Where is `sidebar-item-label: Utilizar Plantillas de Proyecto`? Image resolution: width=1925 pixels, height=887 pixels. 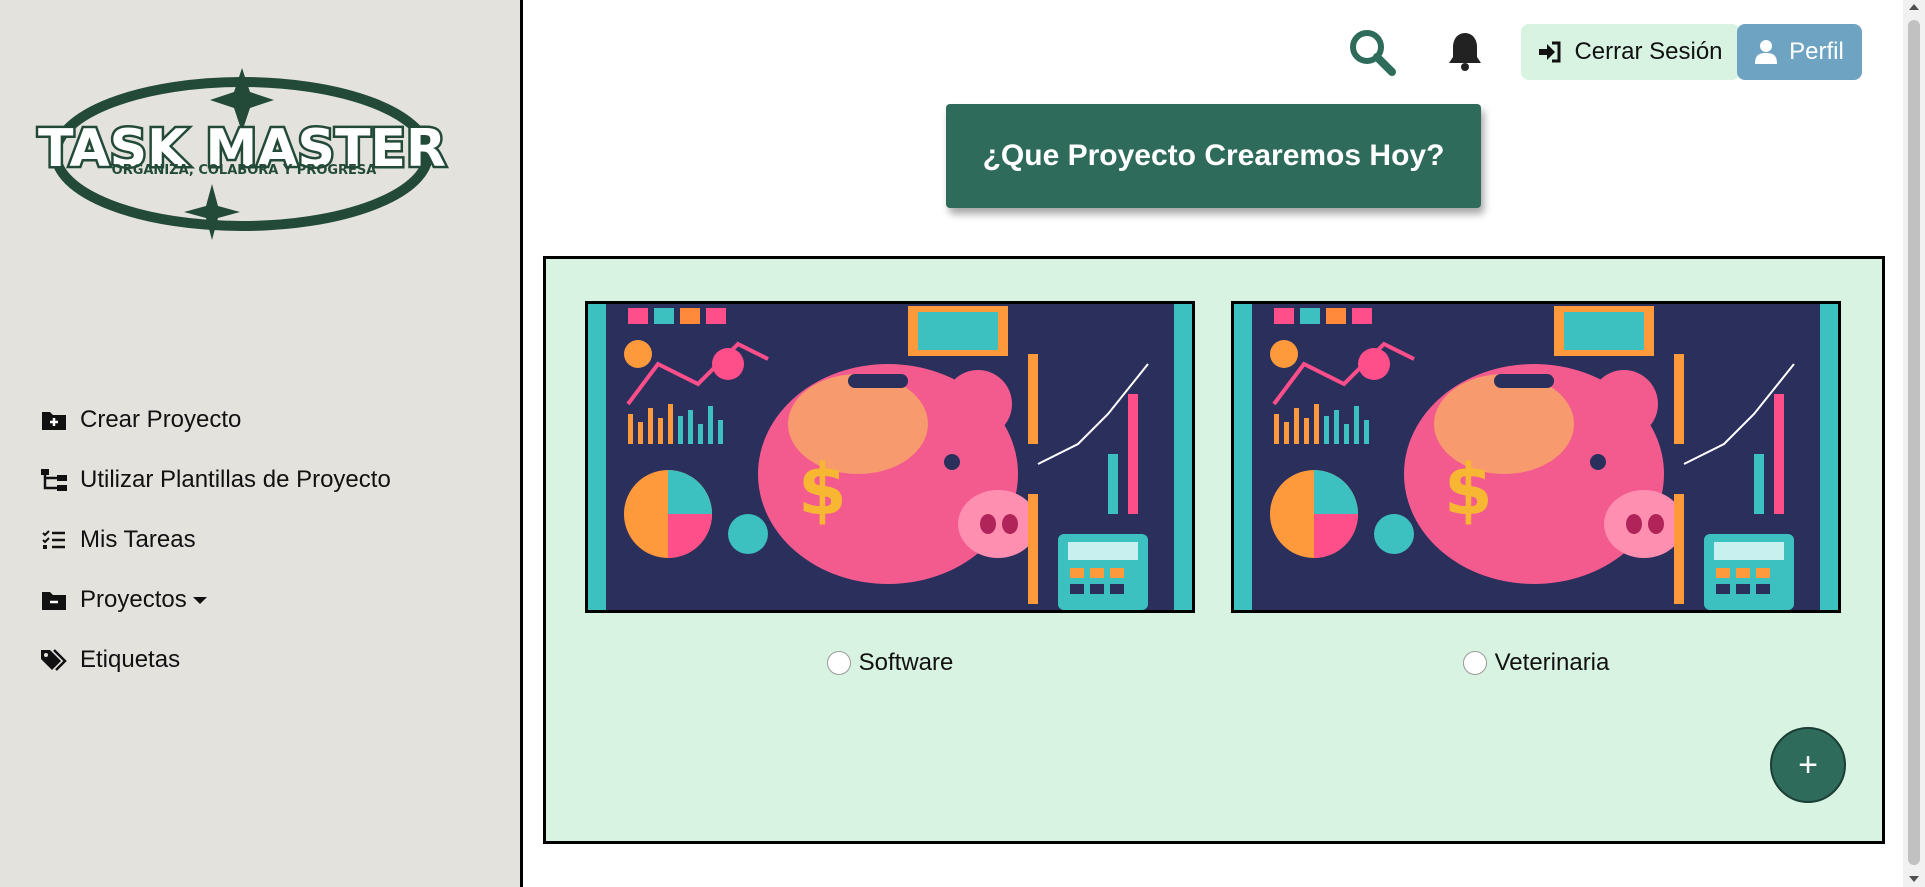 sidebar-item-label: Utilizar Plantillas de Proyecto is located at coordinates (235, 479).